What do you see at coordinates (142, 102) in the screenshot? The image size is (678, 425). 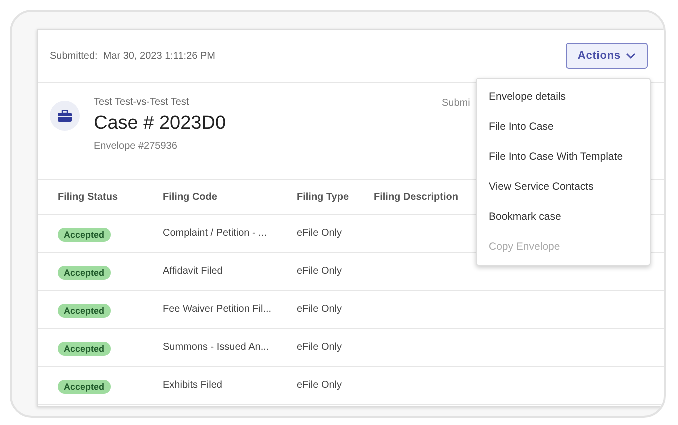 I see `case-parties: Test Test-vs-Test Test` at bounding box center [142, 102].